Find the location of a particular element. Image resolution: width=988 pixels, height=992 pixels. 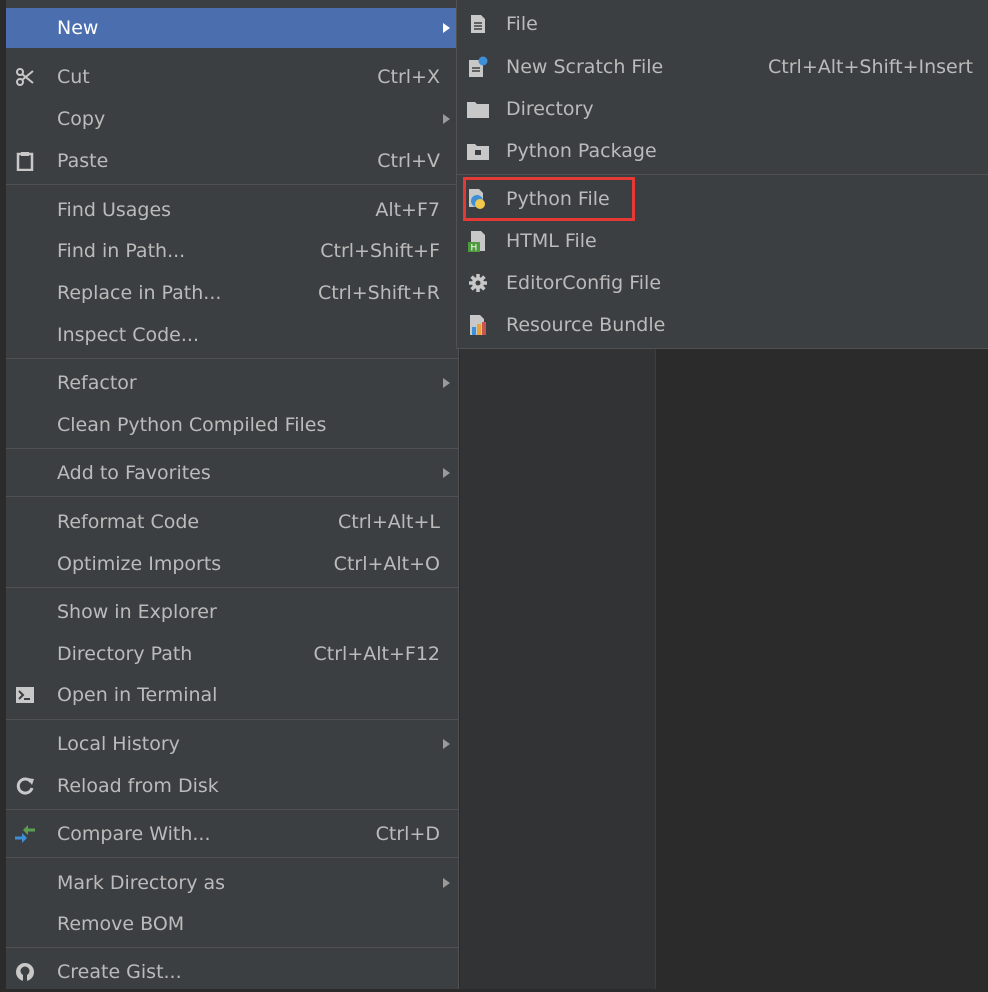

menu-item-compare-with: Compare With... Ctrl+D is located at coordinates (232, 834).